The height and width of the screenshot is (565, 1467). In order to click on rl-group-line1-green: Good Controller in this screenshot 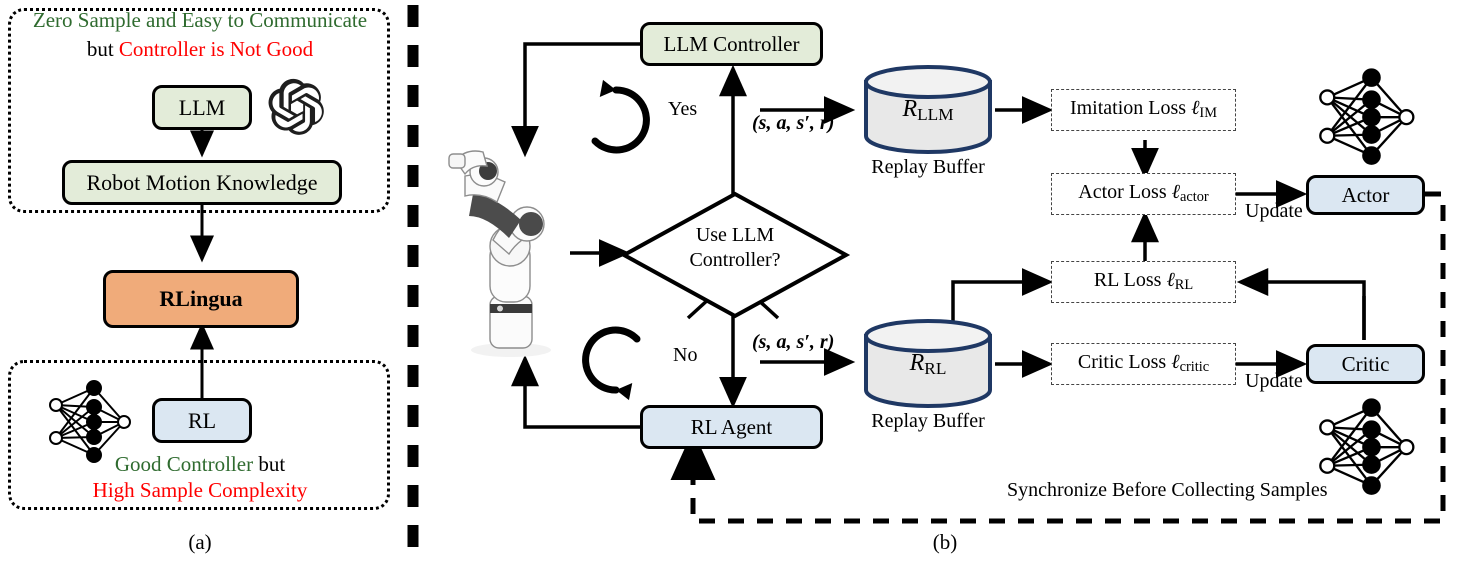, I will do `click(184, 464)`.